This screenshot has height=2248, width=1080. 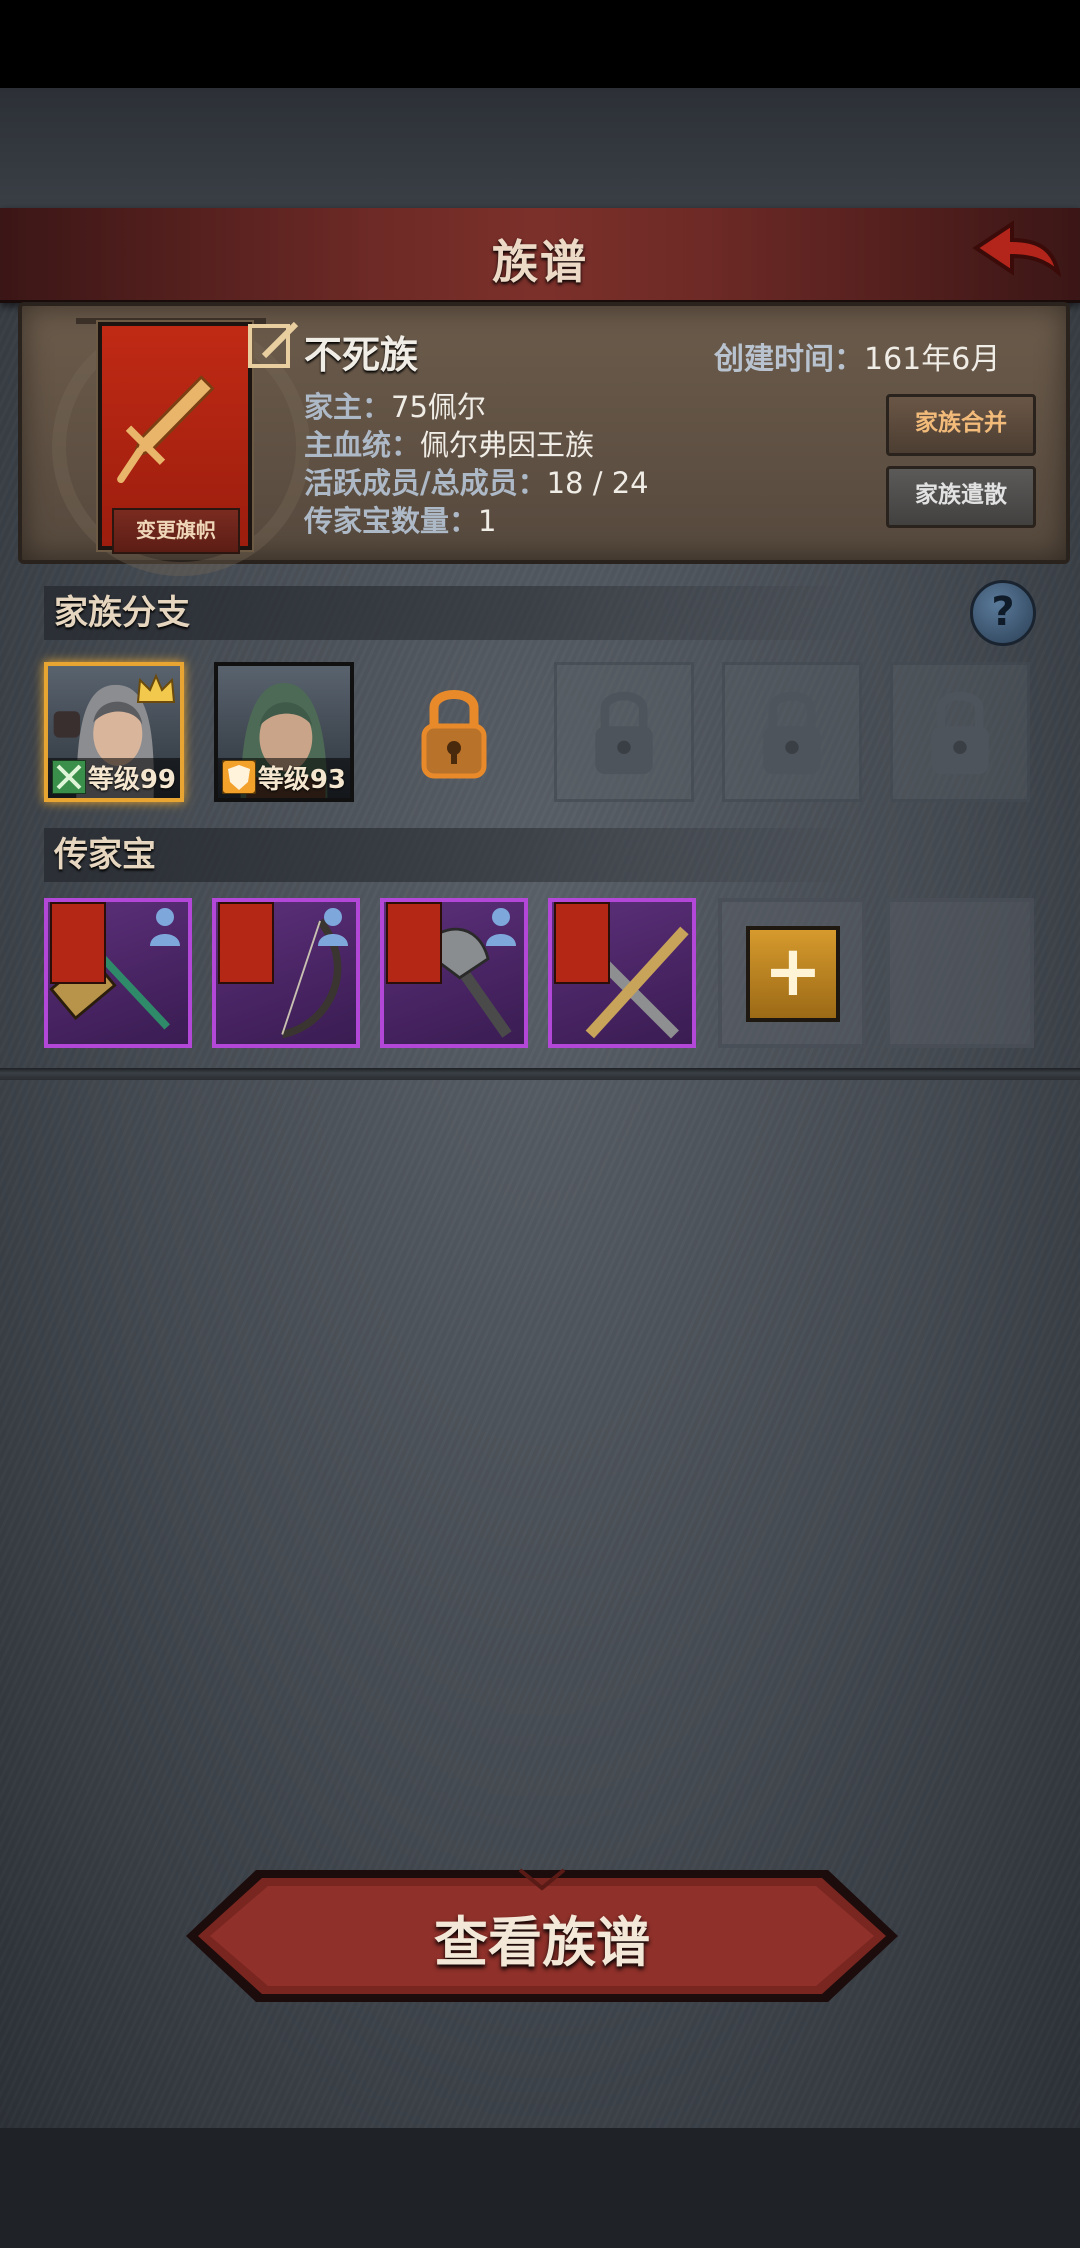 I want to click on branch-slot-unlockable, so click(x=454, y=732).